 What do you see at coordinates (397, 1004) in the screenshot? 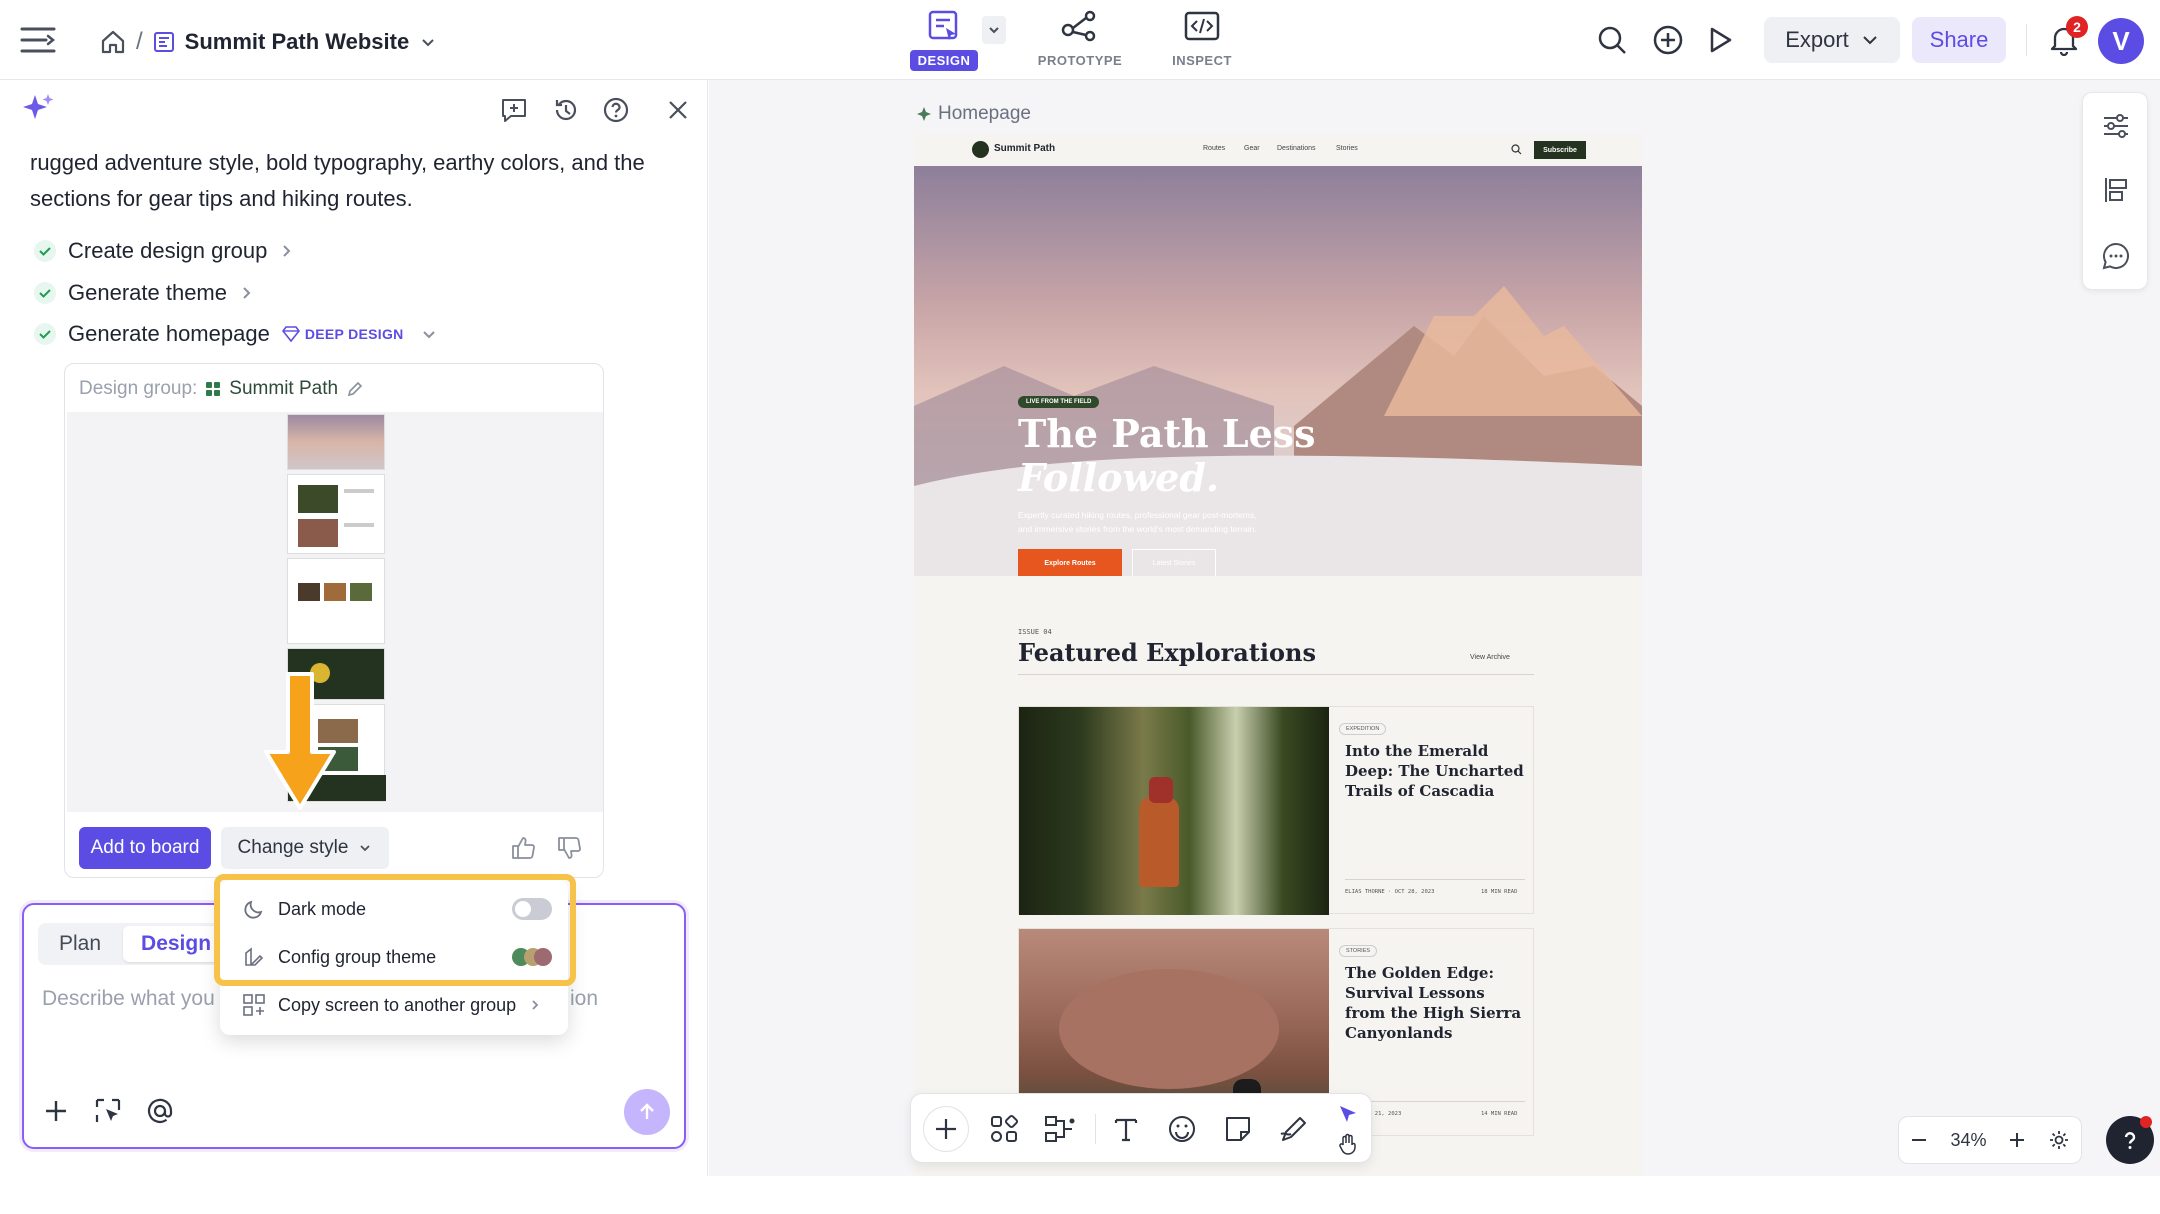
I see `menu-item-label: Copy screen to another group` at bounding box center [397, 1004].